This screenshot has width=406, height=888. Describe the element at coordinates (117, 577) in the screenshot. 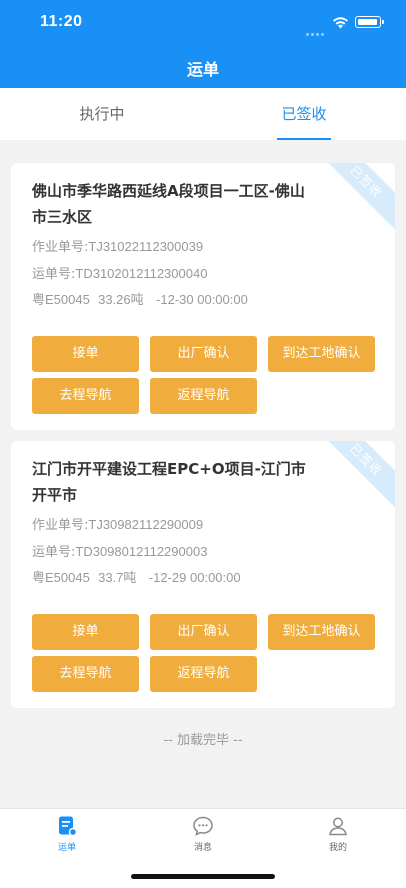

I see `cargo-weight: 33.7吨` at that location.